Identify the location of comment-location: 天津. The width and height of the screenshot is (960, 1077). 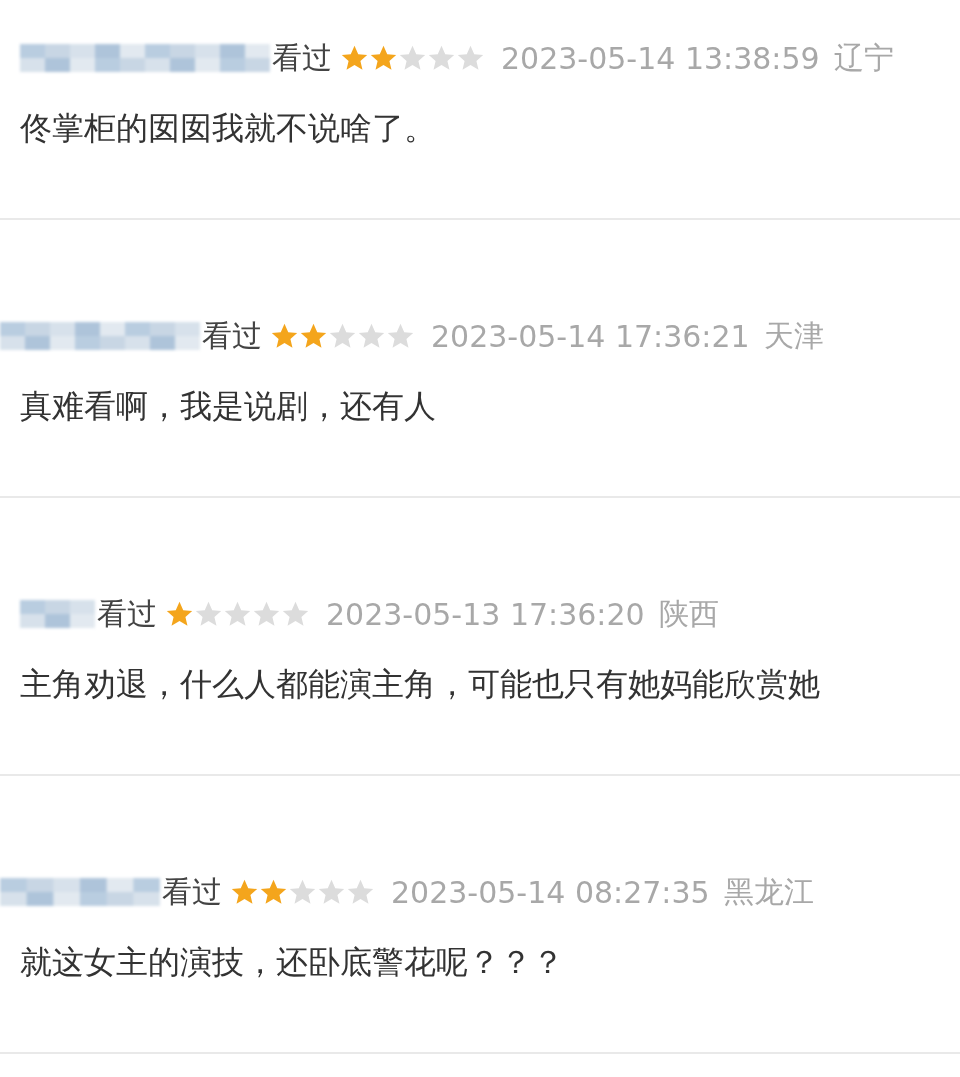
(793, 335).